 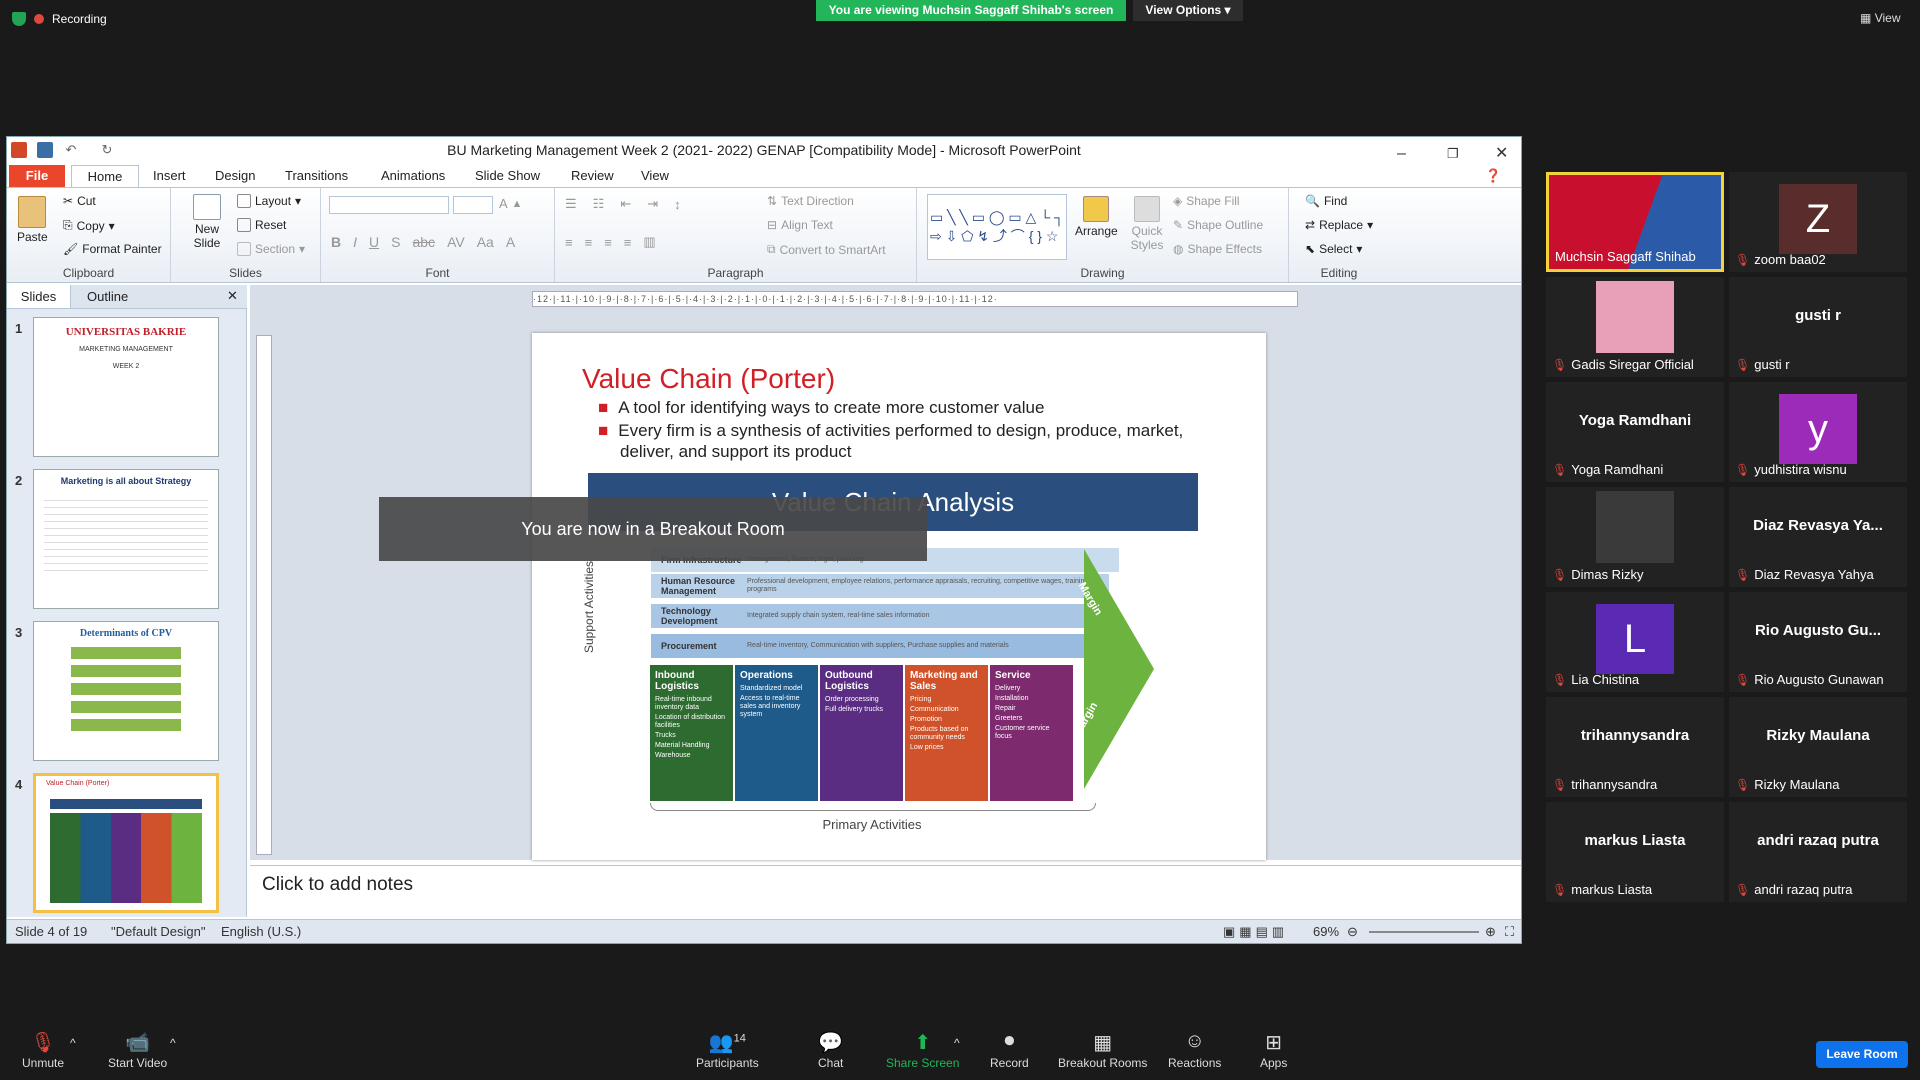 I want to click on convert-smartart-button: ⧉ Convert to SmartArt, so click(x=826, y=249).